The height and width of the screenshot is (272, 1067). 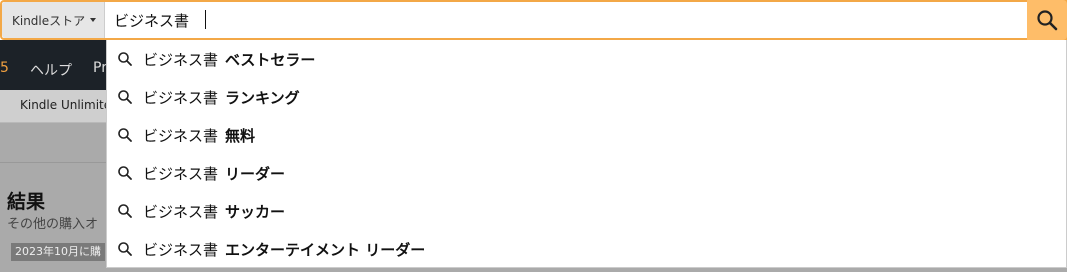 What do you see at coordinates (325, 249) in the screenshot?
I see `suggestion-suffix: エンターテイメント リーダー` at bounding box center [325, 249].